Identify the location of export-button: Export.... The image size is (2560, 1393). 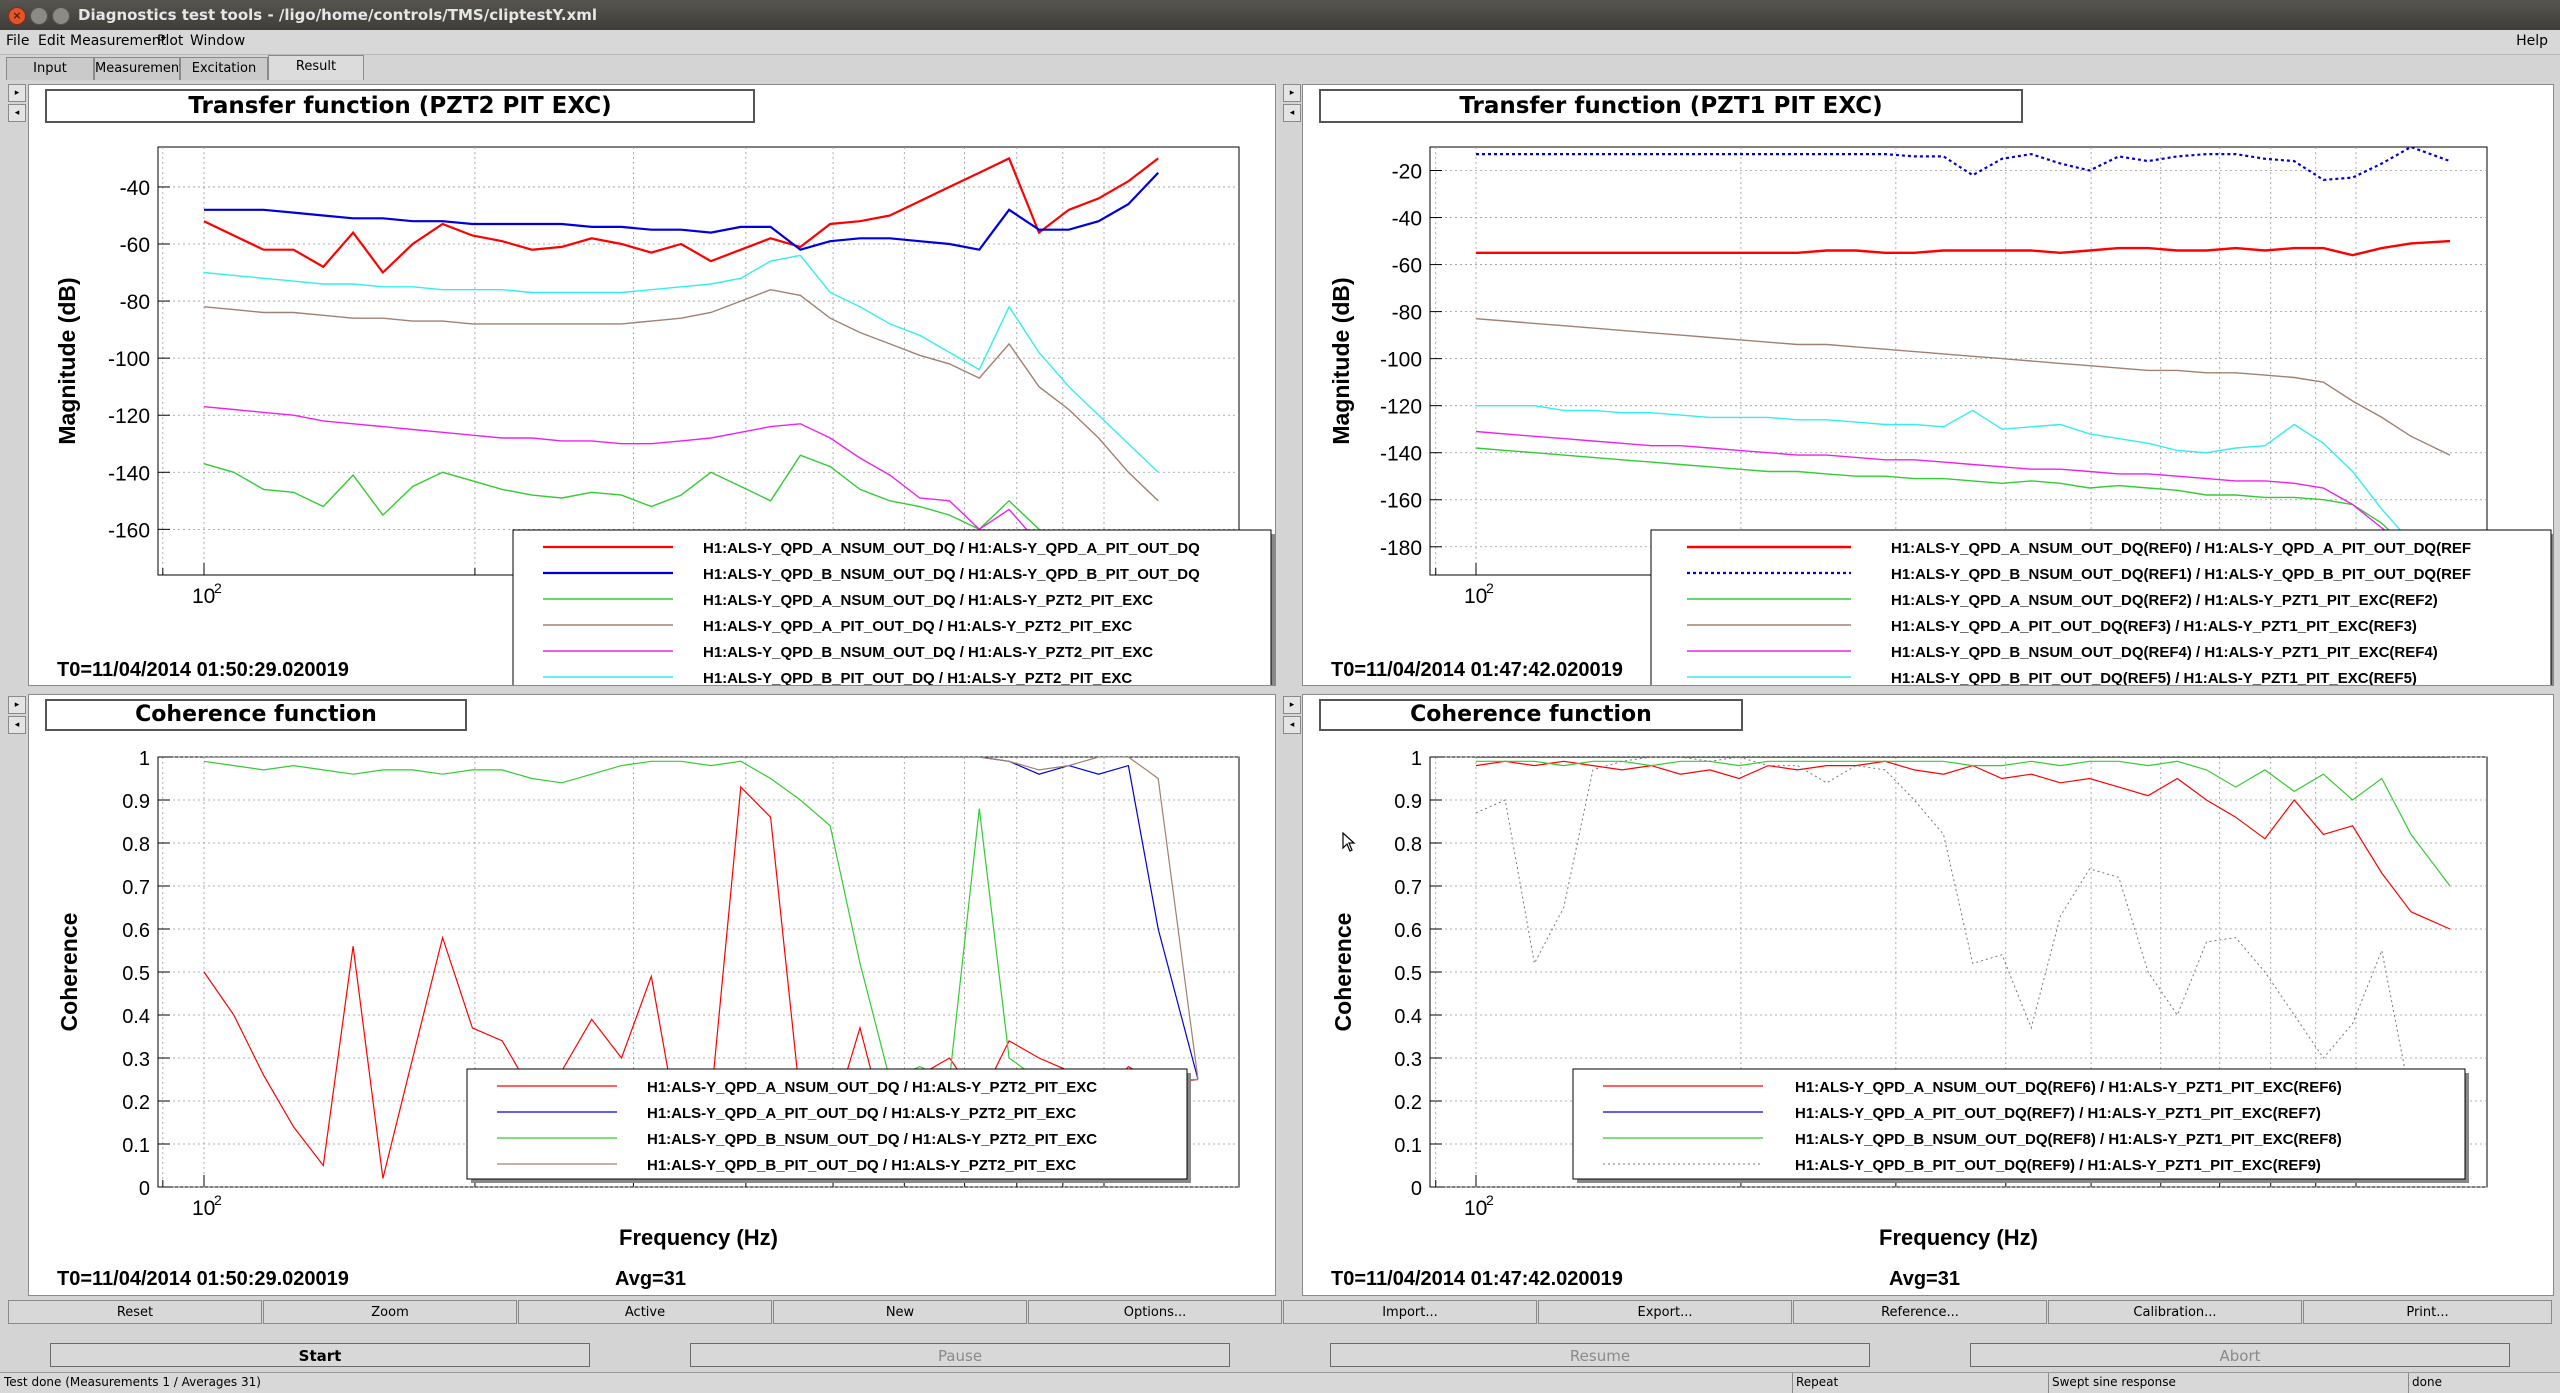
(1665, 1312).